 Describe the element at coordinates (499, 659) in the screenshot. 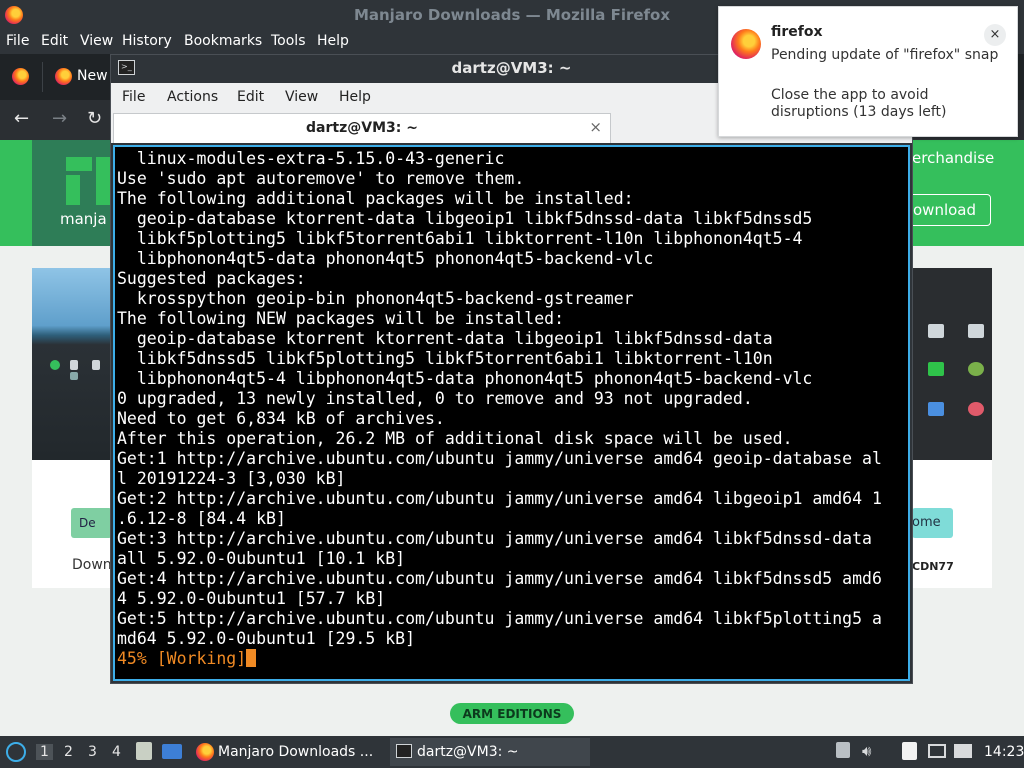

I see `terminal-progress-line: 45% [Working]` at that location.